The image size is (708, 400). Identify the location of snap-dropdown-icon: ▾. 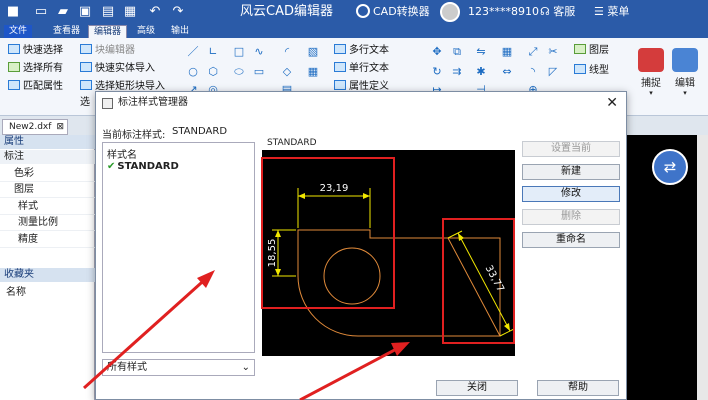
(651, 93).